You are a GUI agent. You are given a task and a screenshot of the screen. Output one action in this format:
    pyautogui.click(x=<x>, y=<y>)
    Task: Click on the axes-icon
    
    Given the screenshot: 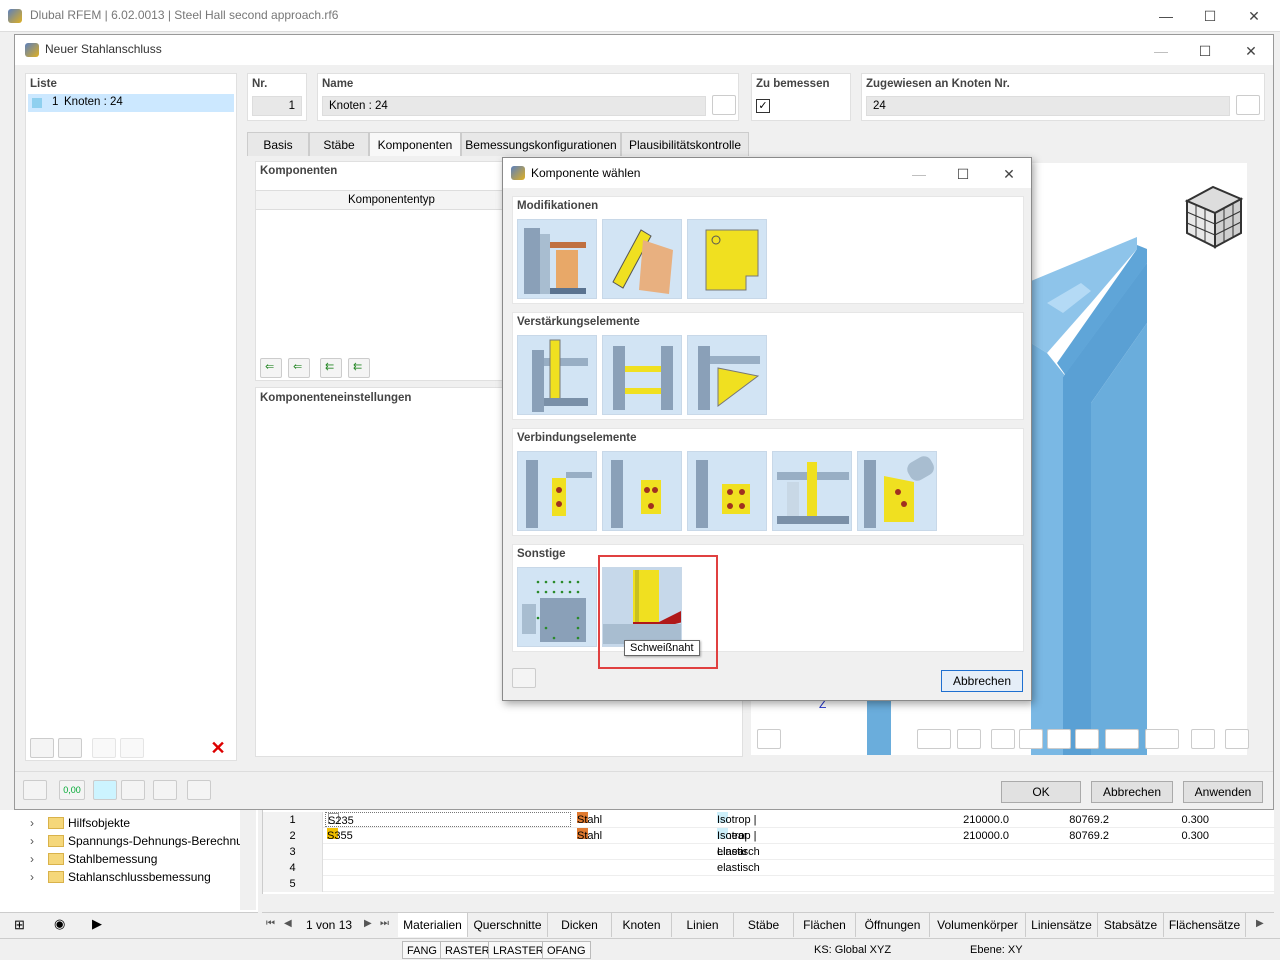 What is the action you would take?
    pyautogui.click(x=934, y=739)
    